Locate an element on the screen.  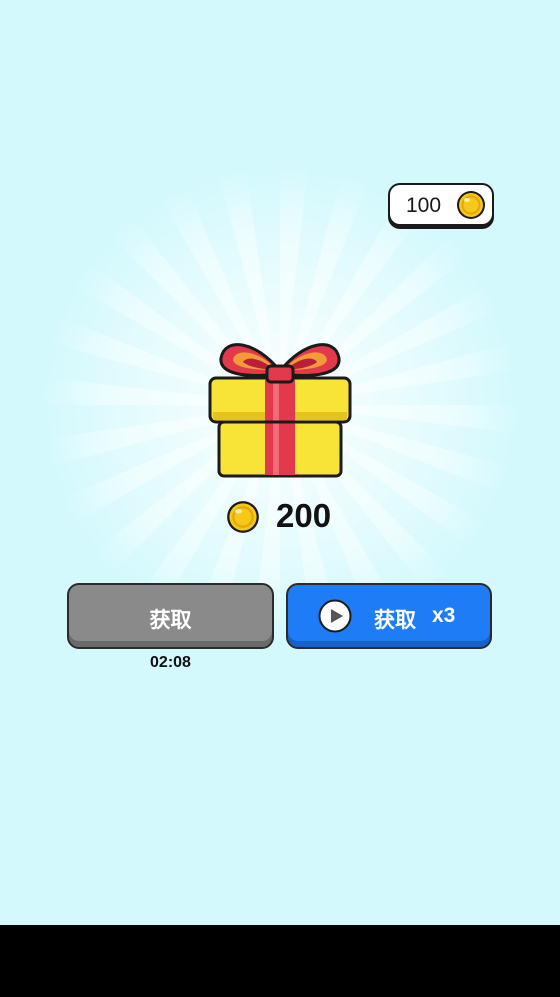
play-icon is located at coordinates (335, 616).